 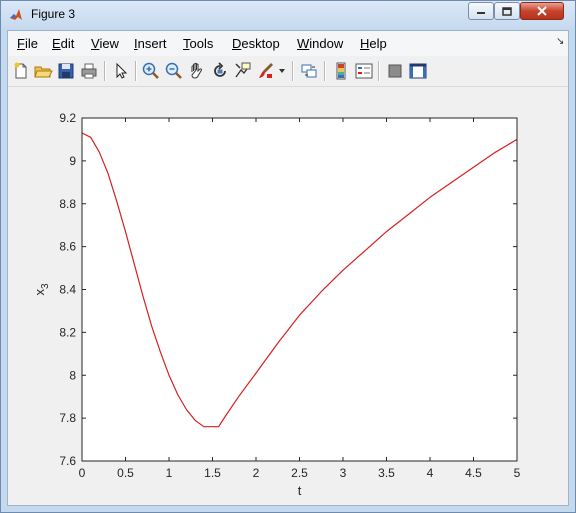 What do you see at coordinates (41, 289) in the screenshot?
I see `y-axis-label: x3` at bounding box center [41, 289].